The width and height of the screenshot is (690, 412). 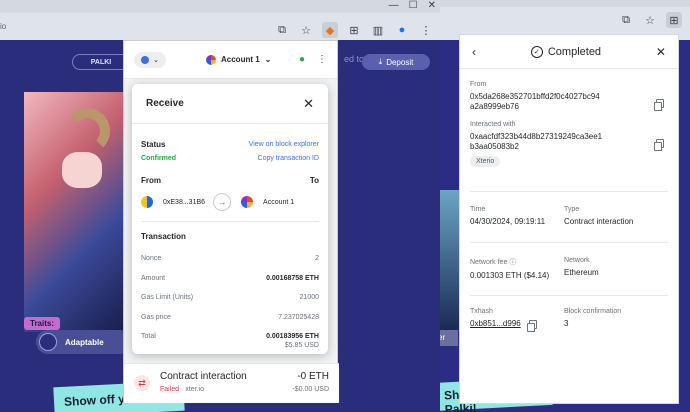 I want to click on account-selector: Account 1 ⌄, so click(x=238, y=59).